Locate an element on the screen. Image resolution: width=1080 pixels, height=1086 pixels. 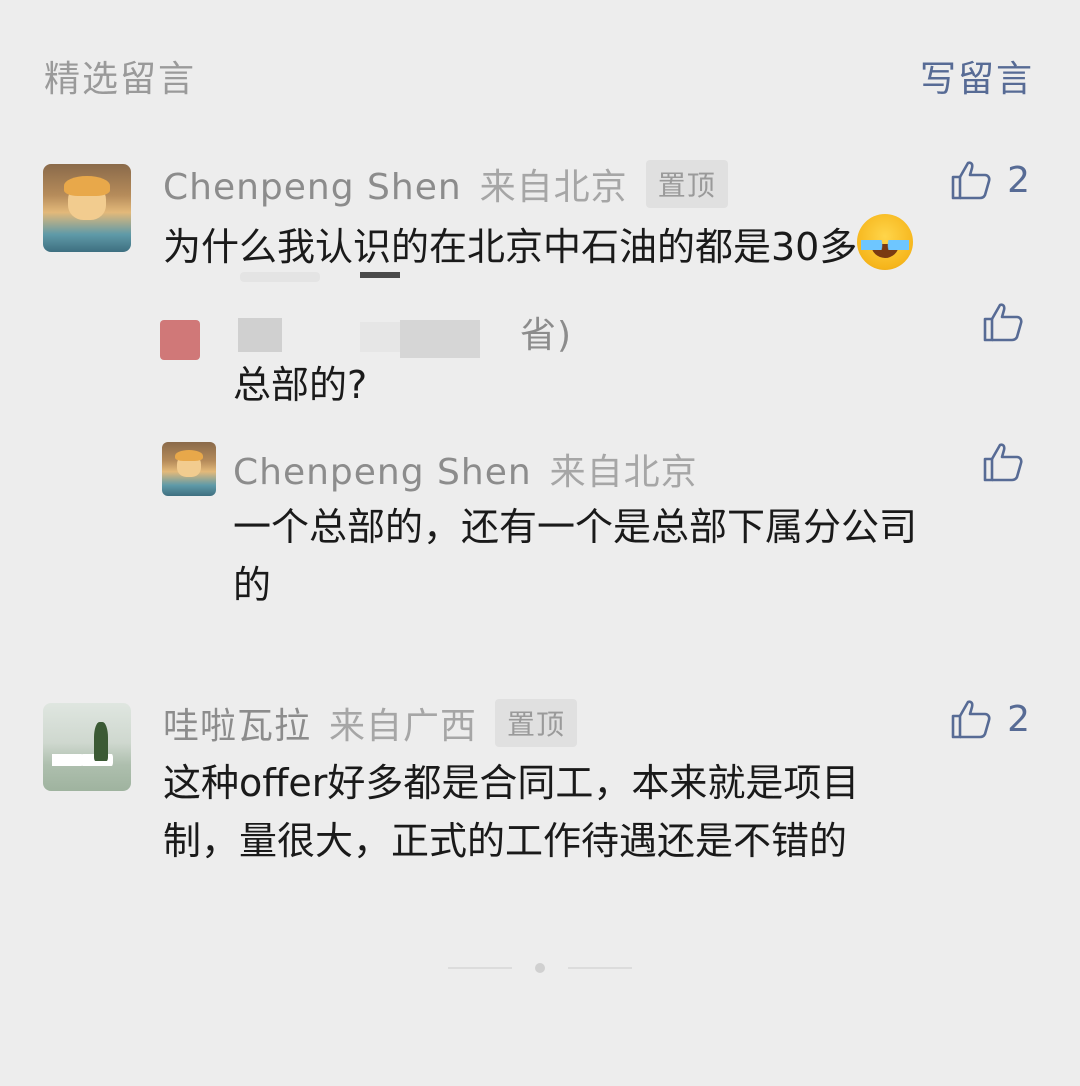
comment-author-name: 哇啦瓦拉 is located at coordinates (237, 726).